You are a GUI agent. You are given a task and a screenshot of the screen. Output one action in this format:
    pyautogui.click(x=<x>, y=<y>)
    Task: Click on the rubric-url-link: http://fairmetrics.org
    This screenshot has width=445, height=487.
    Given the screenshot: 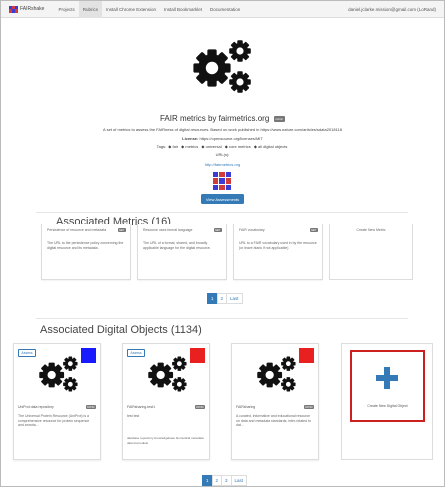 What is the action you would take?
    pyautogui.click(x=222, y=164)
    